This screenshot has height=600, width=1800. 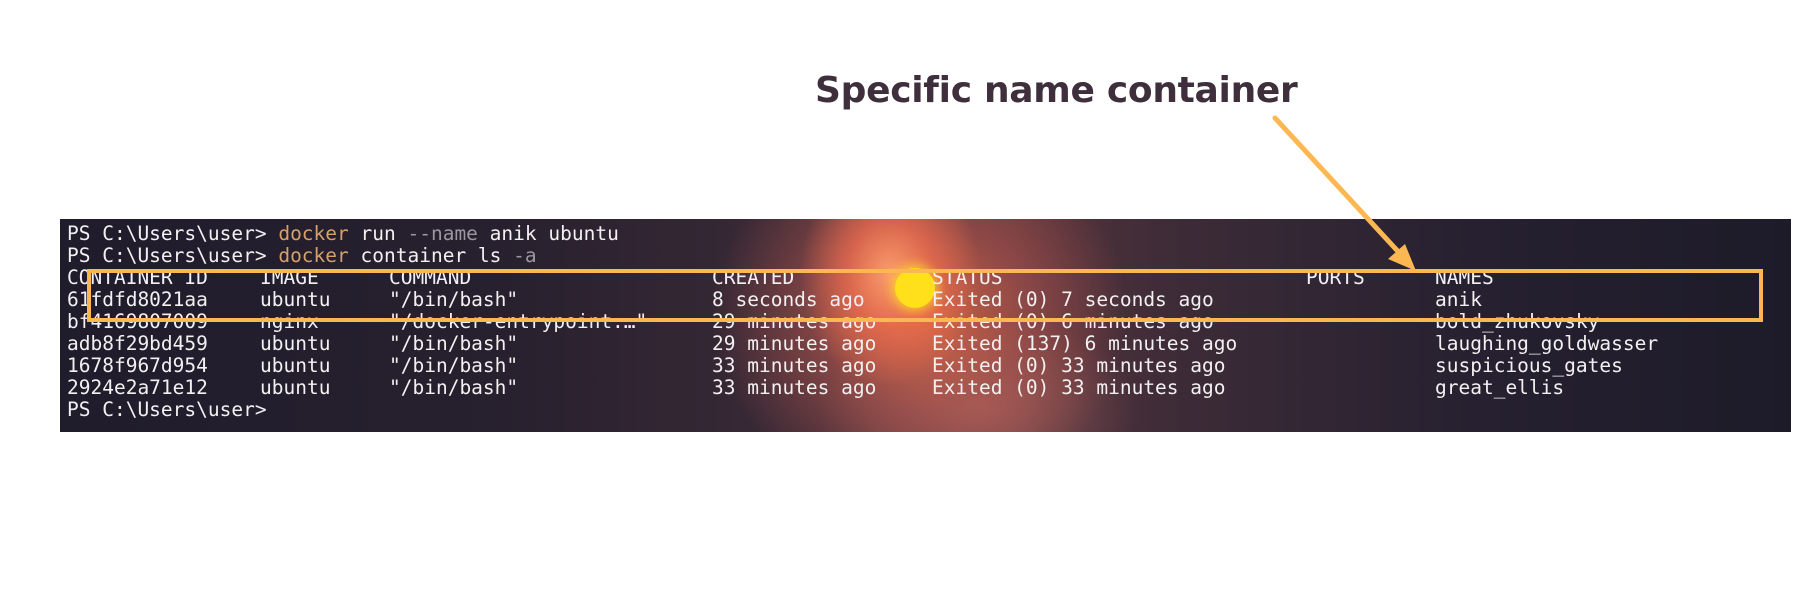 I want to click on annotation-title: Specific name container, so click(x=1056, y=90).